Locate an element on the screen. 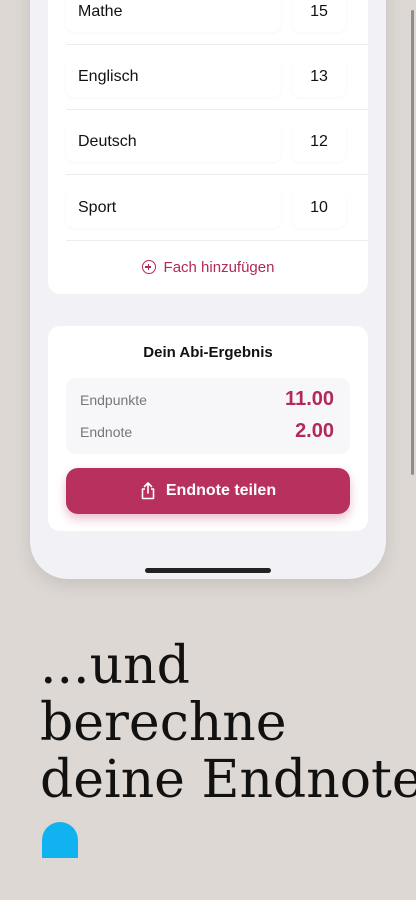  points-value: 11.00 is located at coordinates (309, 399).